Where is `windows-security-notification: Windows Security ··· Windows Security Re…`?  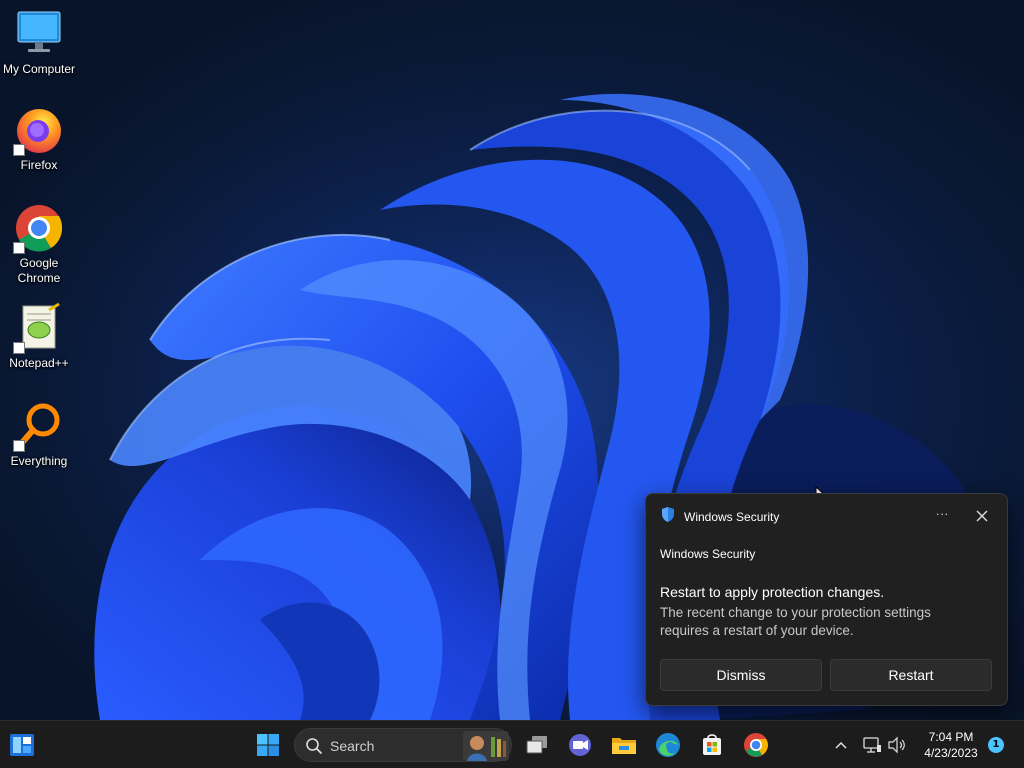
windows-security-notification: Windows Security ··· Windows Security Re… is located at coordinates (826, 599).